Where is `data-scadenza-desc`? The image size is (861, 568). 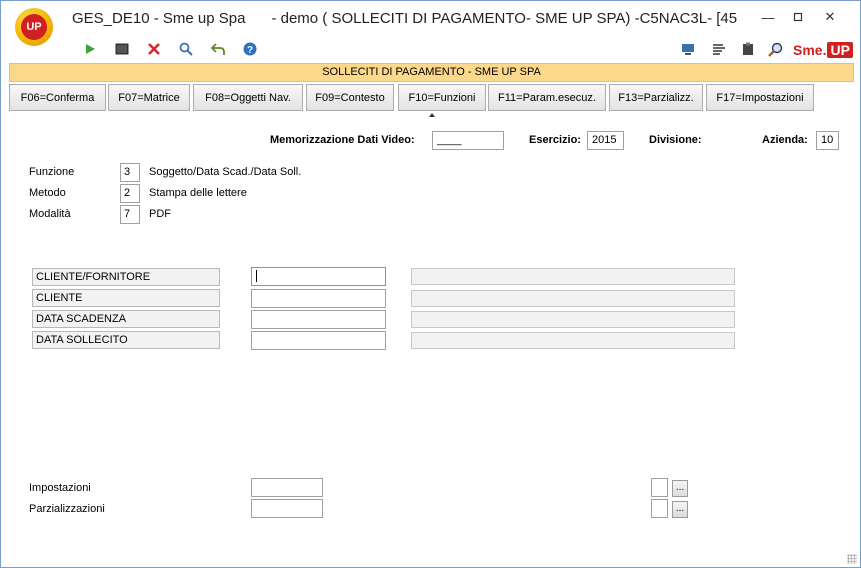 data-scadenza-desc is located at coordinates (573, 319).